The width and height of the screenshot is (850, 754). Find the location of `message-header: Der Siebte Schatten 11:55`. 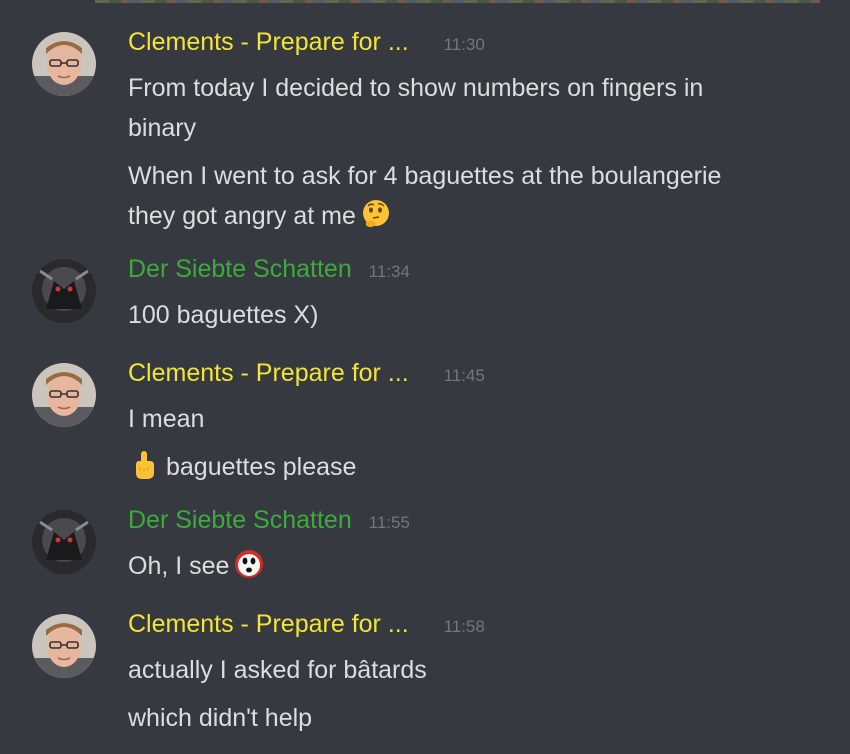

message-header: Der Siebte Schatten 11:55 is located at coordinates (269, 520).